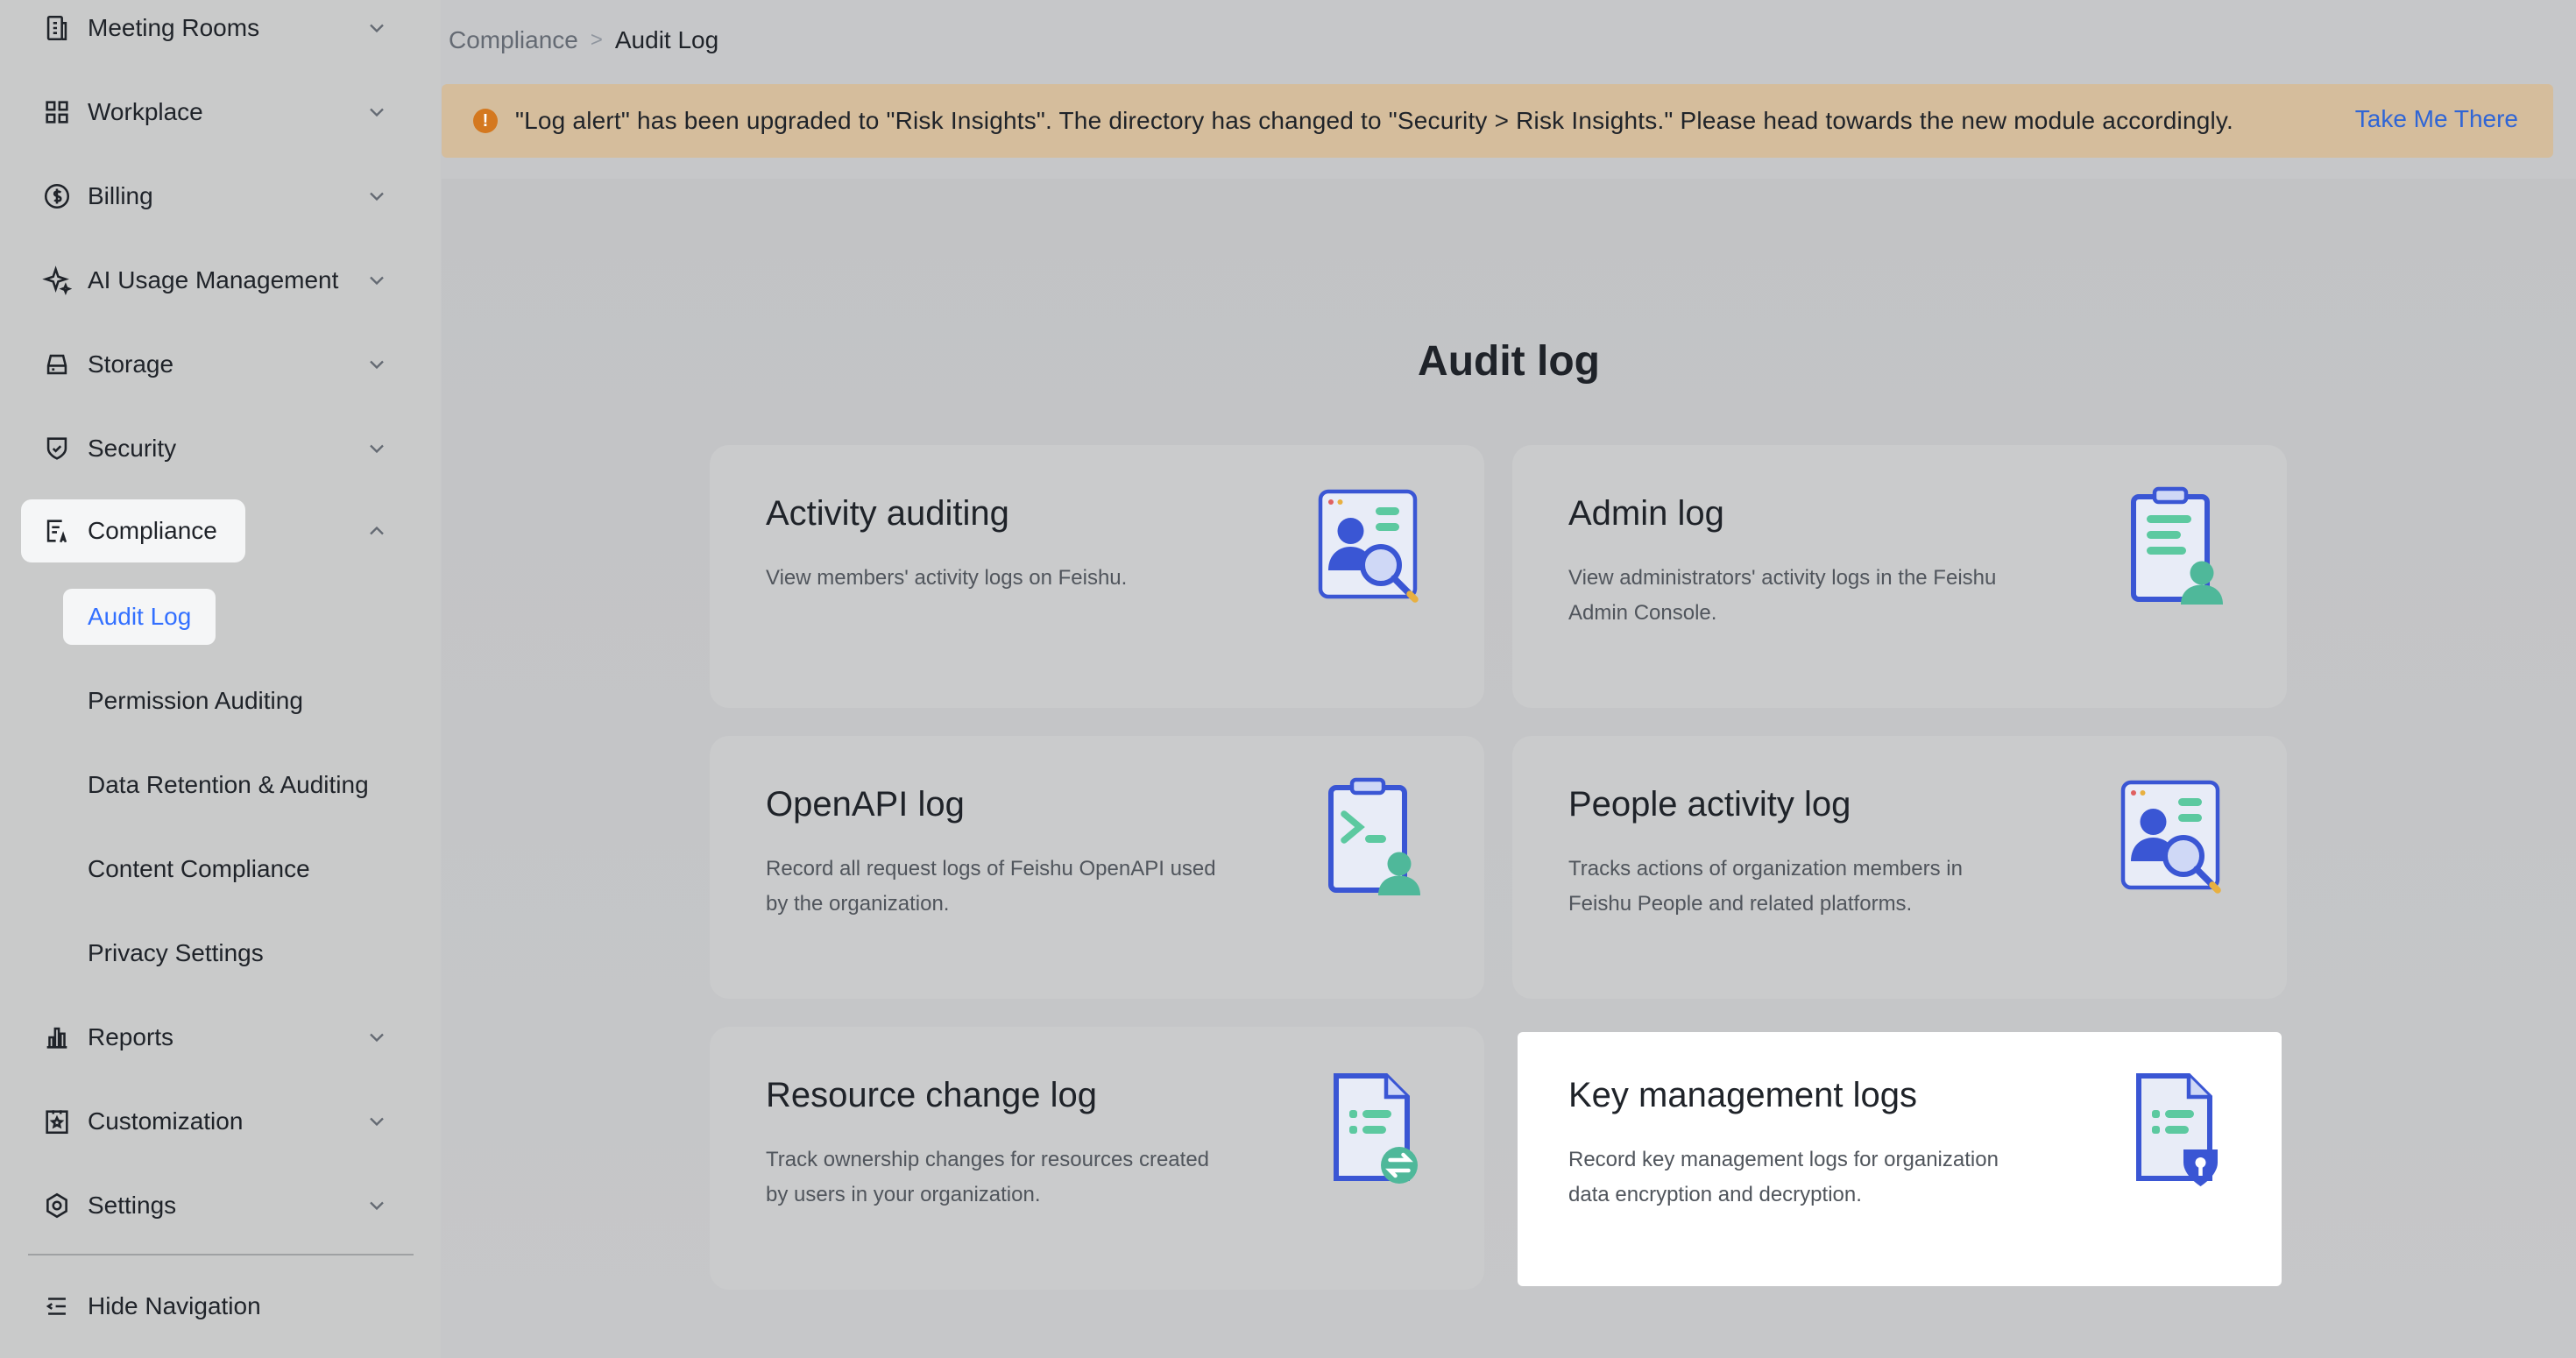 This screenshot has width=2576, height=1358. I want to click on sidebar-subitem-label: Permission Auditing, so click(195, 700).